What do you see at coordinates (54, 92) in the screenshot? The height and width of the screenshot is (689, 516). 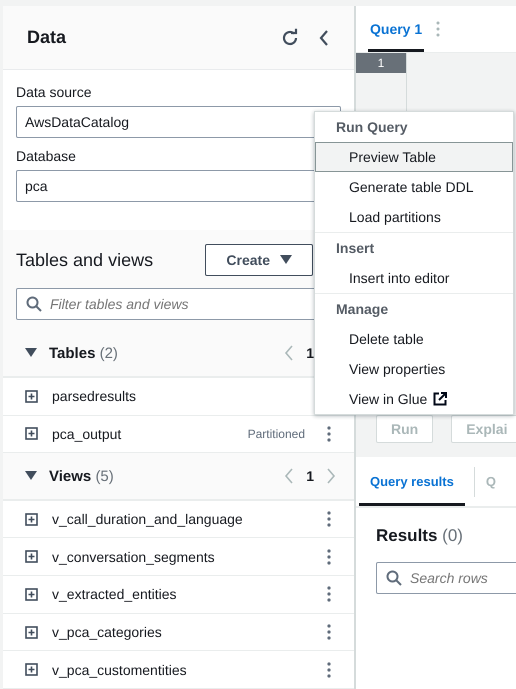 I see `field-label: Data source` at bounding box center [54, 92].